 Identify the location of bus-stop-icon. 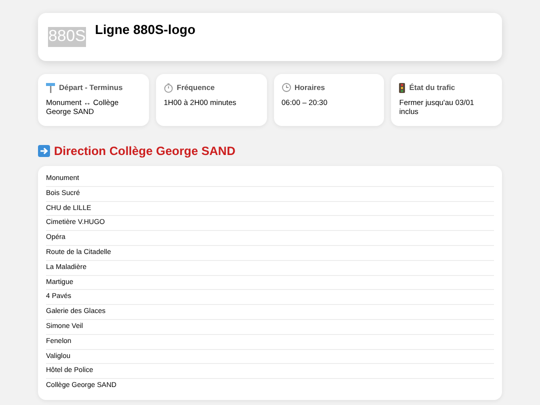
(50, 87).